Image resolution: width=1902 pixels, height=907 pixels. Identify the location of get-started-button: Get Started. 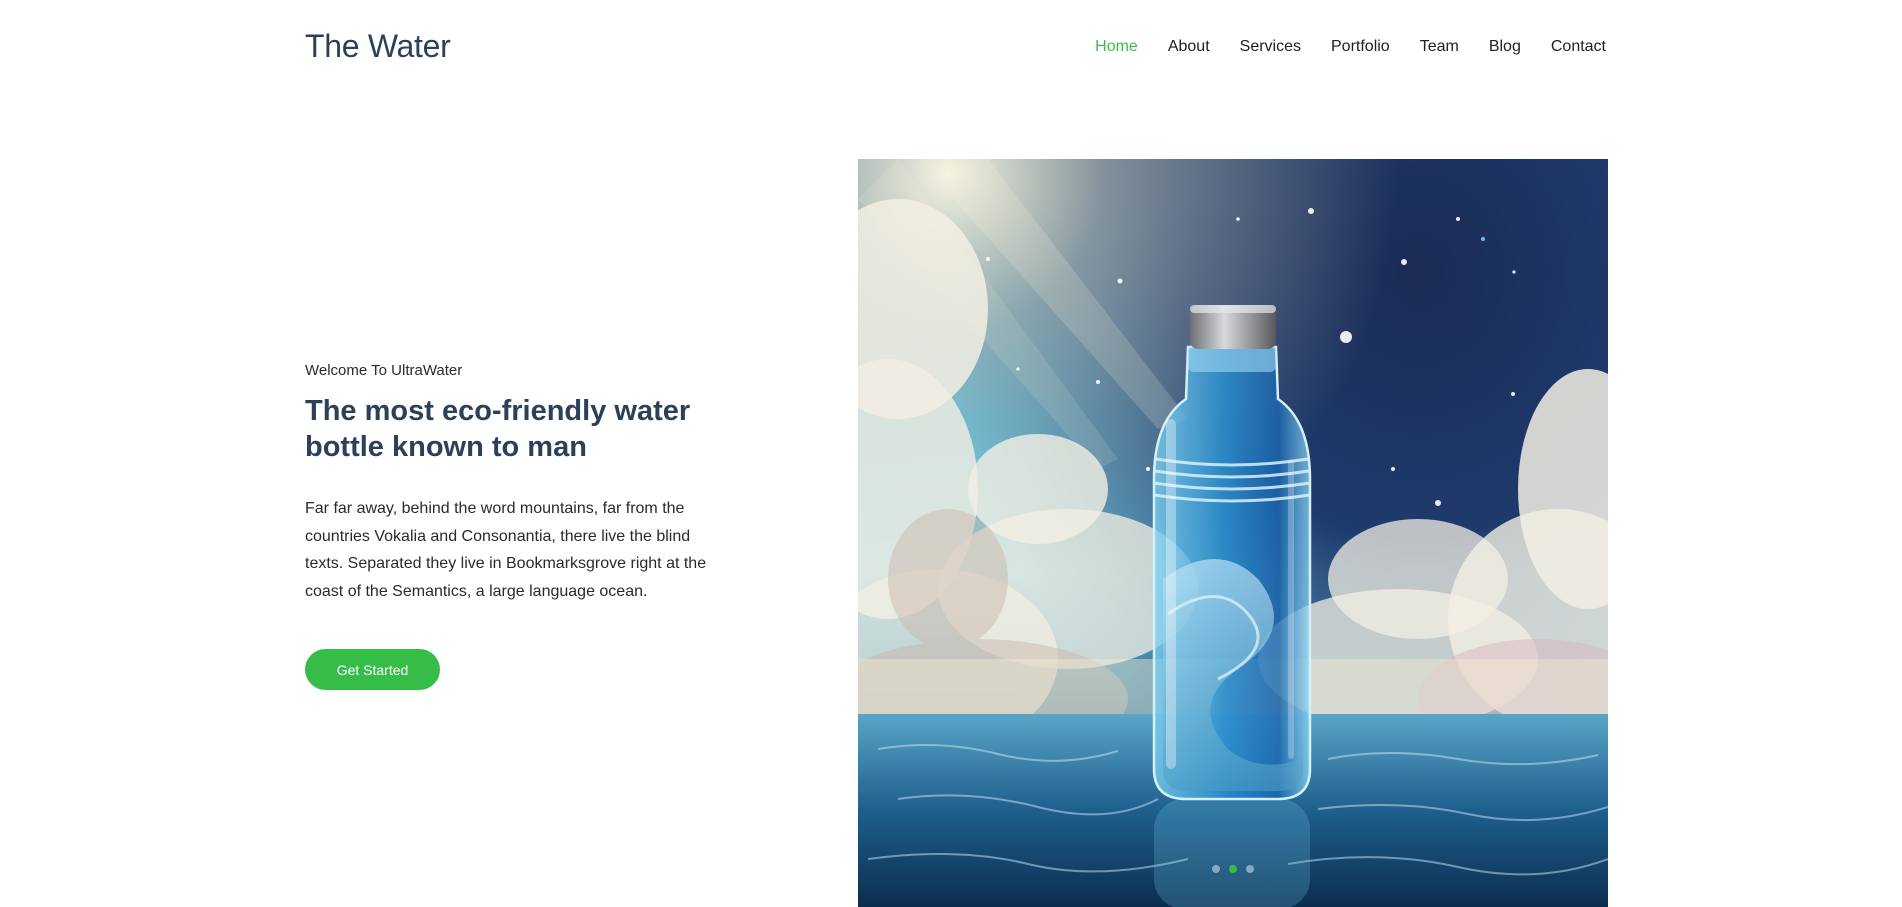
(372, 669).